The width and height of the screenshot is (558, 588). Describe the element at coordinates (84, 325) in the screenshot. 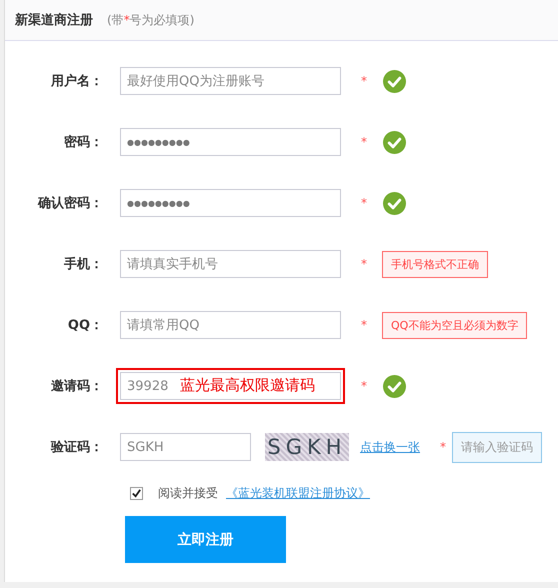

I see `field-label: QQ：` at that location.